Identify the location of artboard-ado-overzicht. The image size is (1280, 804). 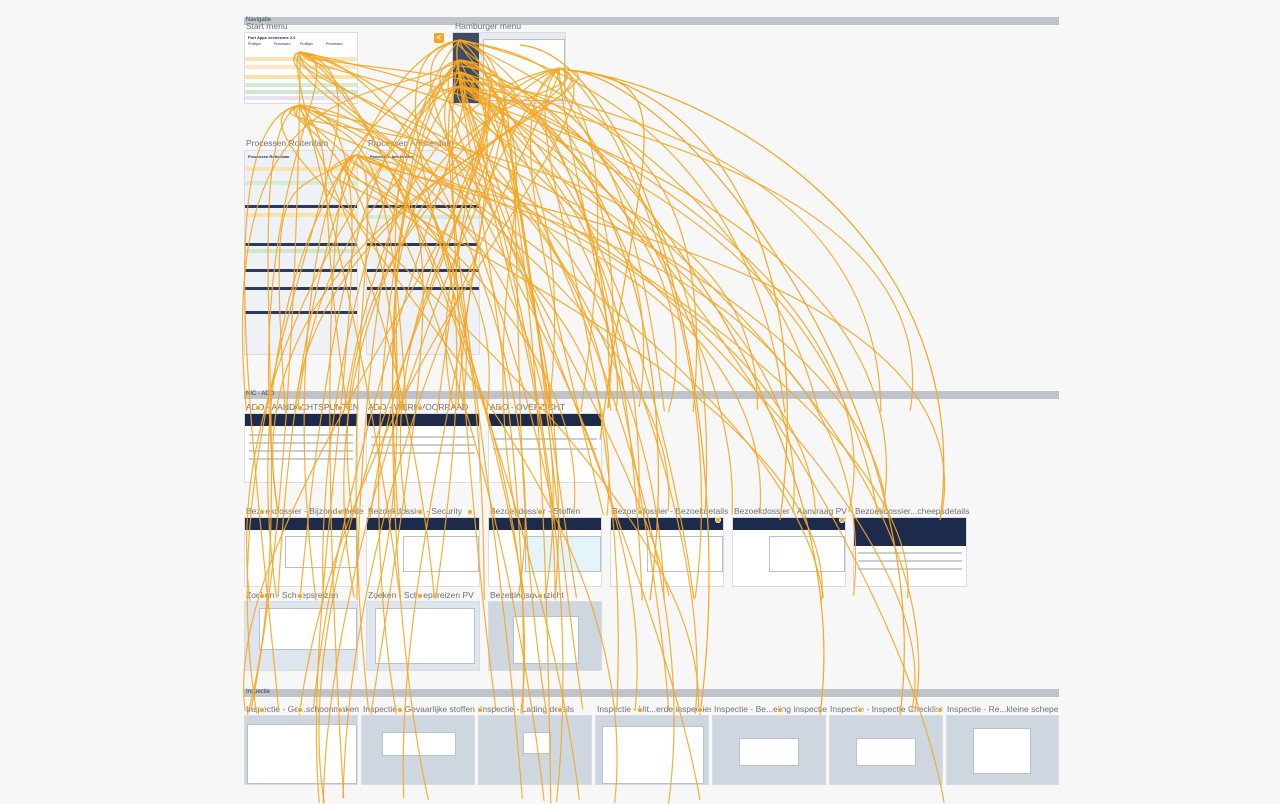
(545, 448).